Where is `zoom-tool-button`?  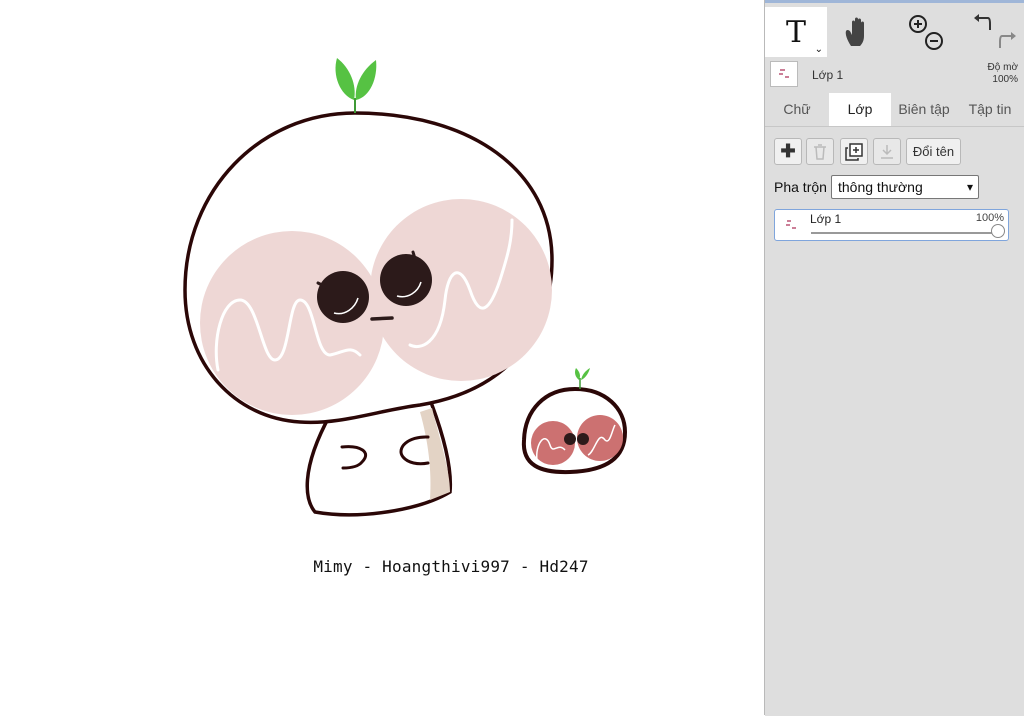 zoom-tool-button is located at coordinates (926, 32).